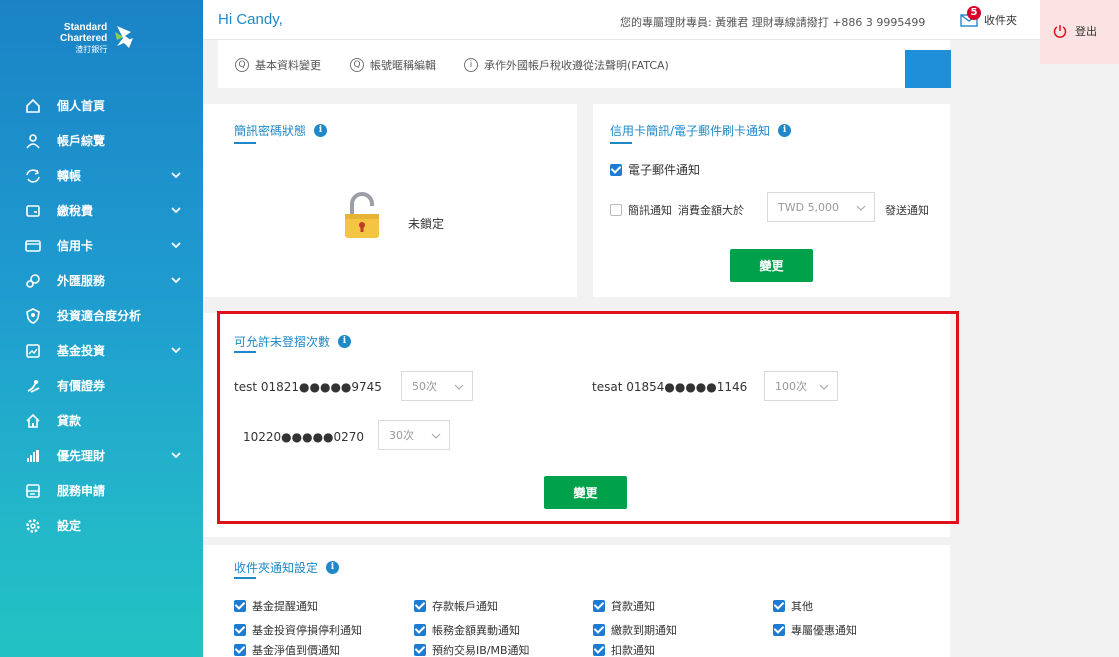 Image resolution: width=1119 pixels, height=657 pixels. Describe the element at coordinates (81, 491) in the screenshot. I see `sidebar-item-label: 服務申請` at that location.